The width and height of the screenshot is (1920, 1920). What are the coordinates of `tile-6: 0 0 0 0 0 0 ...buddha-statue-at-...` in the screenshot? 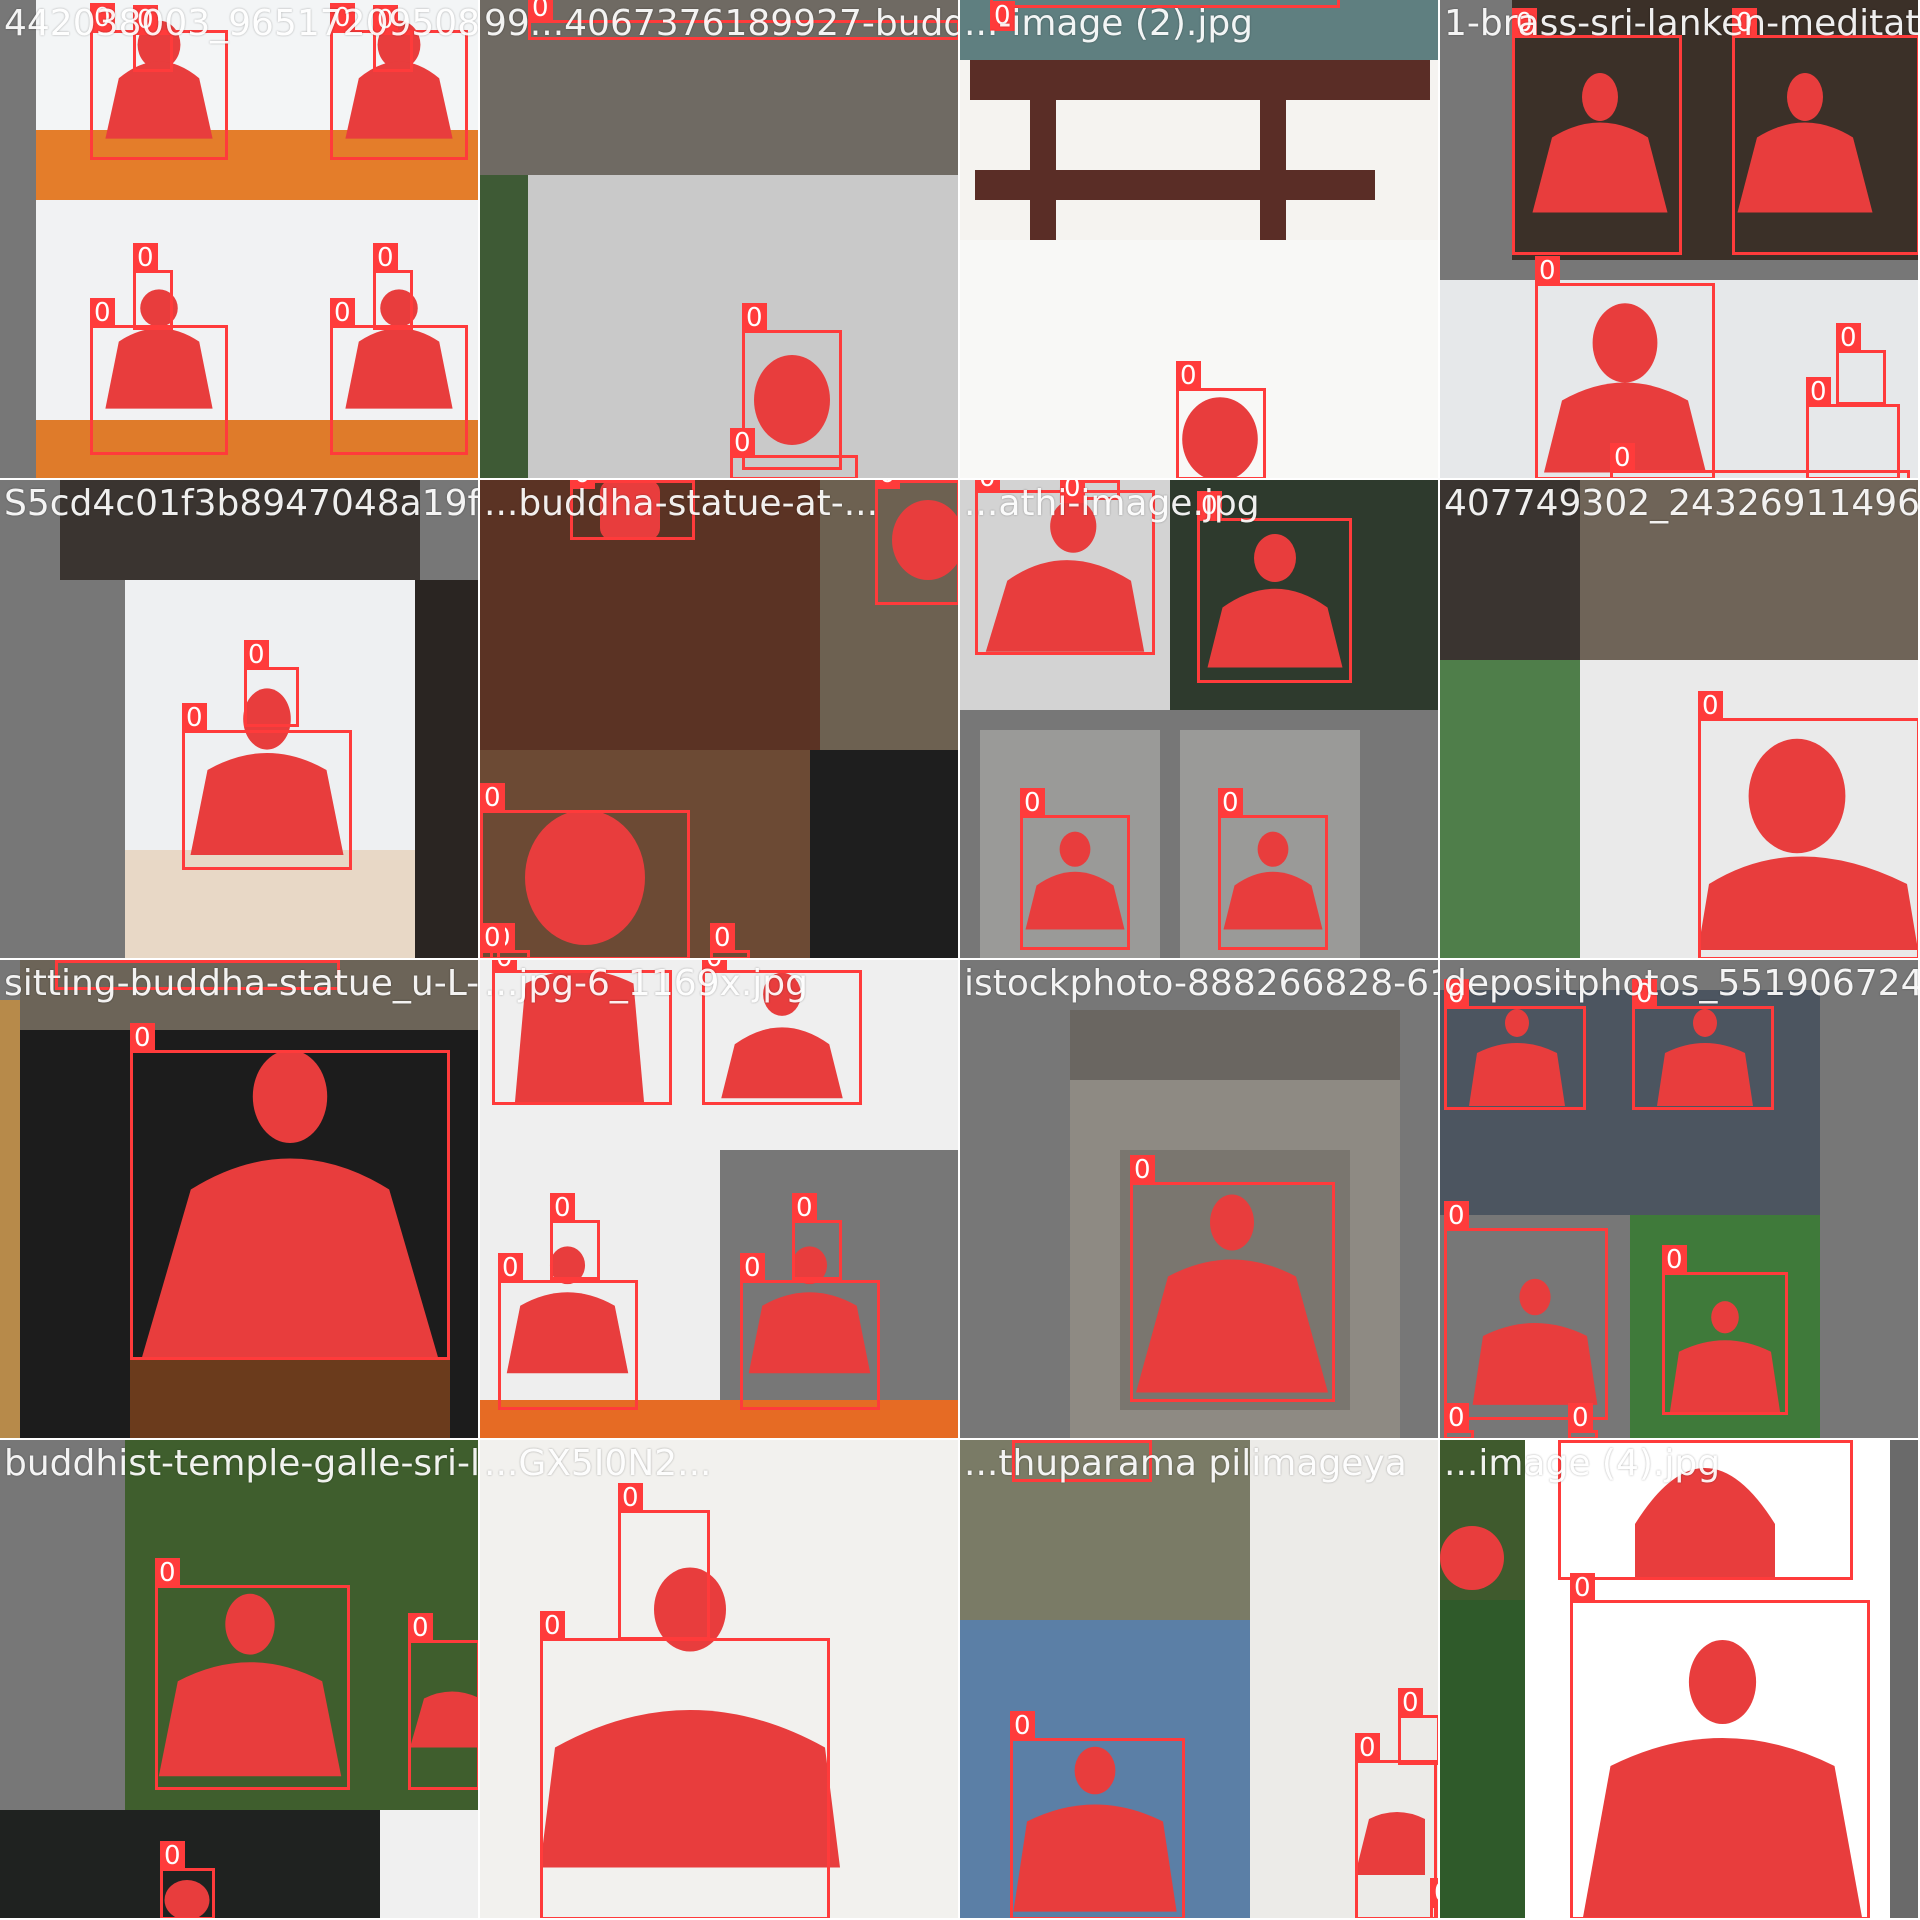 It's located at (720, 720).